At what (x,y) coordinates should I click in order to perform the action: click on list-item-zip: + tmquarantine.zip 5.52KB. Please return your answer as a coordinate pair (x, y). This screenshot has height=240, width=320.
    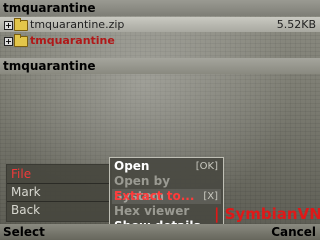
    Looking at the image, I should click on (160, 24).